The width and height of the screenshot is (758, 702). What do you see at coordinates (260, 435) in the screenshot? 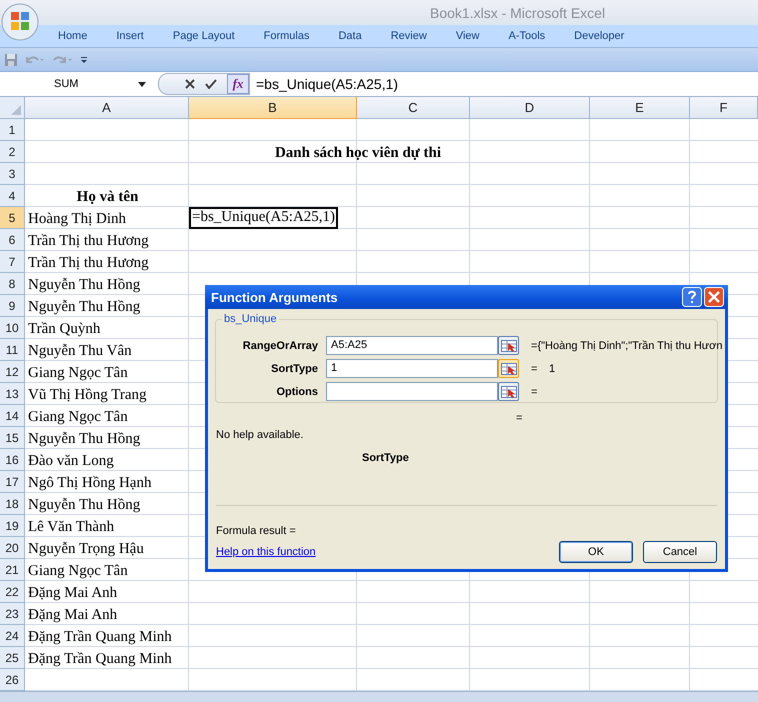
I see `help-text: No help available.` at bounding box center [260, 435].